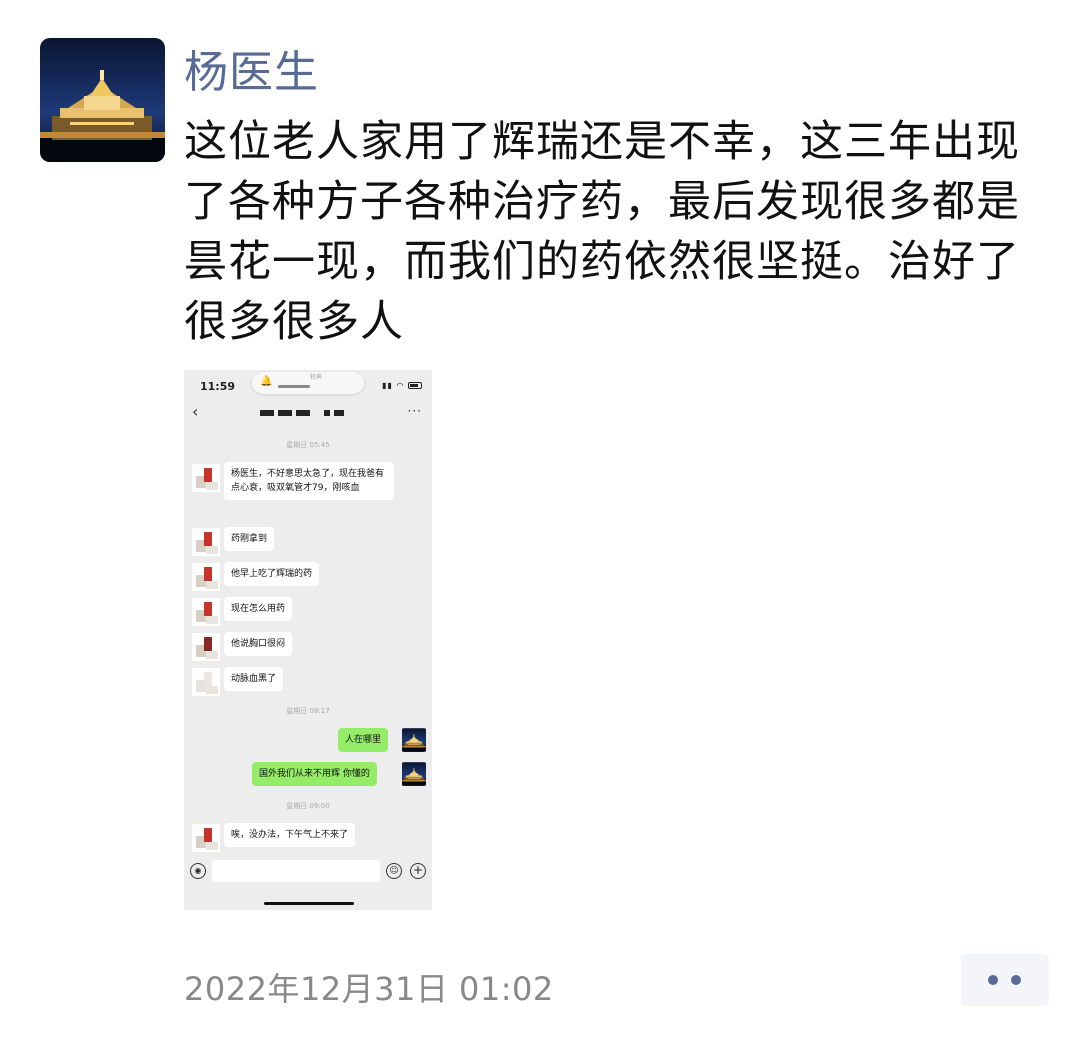  What do you see at coordinates (266, 381) in the screenshot?
I see `bell-icon: 🔔` at bounding box center [266, 381].